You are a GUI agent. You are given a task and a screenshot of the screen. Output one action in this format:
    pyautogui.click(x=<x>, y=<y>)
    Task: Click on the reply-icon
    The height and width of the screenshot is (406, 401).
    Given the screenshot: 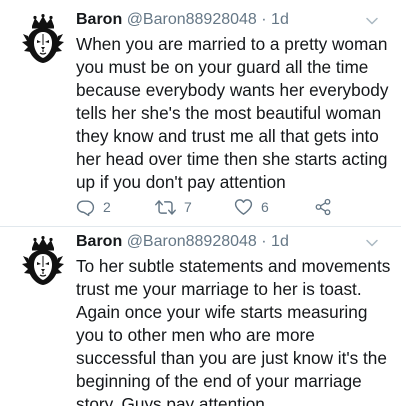 What is the action you would take?
    pyautogui.click(x=85, y=207)
    